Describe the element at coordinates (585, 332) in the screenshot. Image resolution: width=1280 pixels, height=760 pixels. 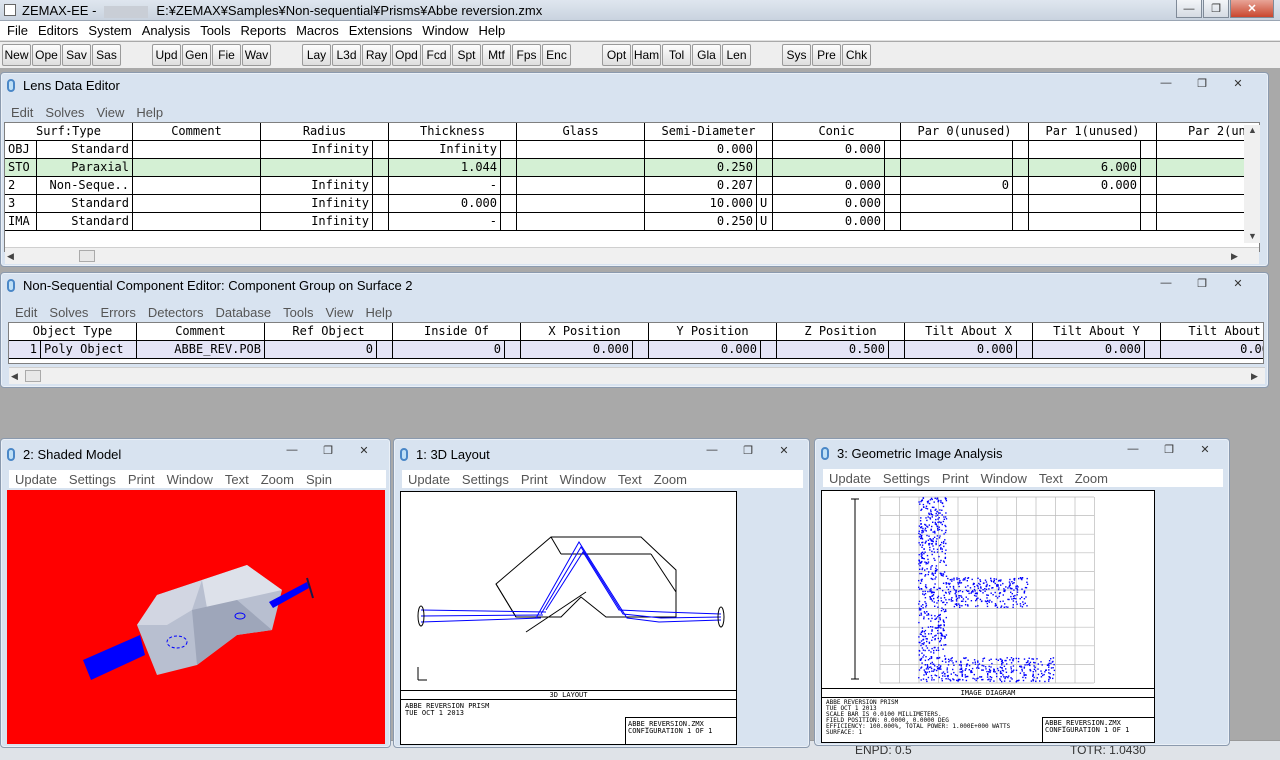
I see `nsc-column-header: X Position` at that location.